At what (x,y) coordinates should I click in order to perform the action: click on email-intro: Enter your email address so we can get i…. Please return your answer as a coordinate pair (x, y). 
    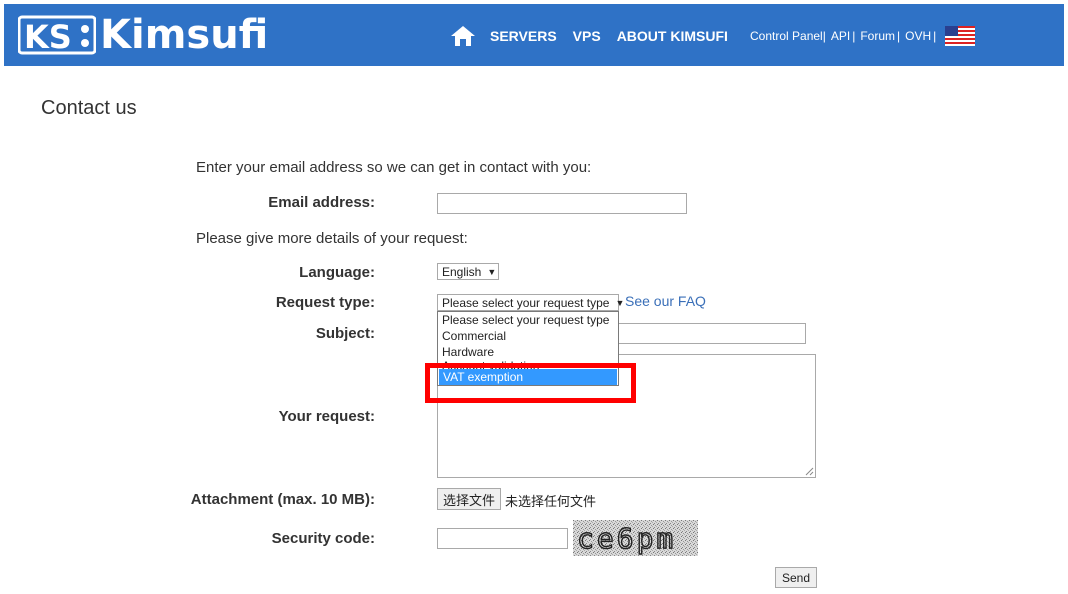
    Looking at the image, I should click on (394, 167).